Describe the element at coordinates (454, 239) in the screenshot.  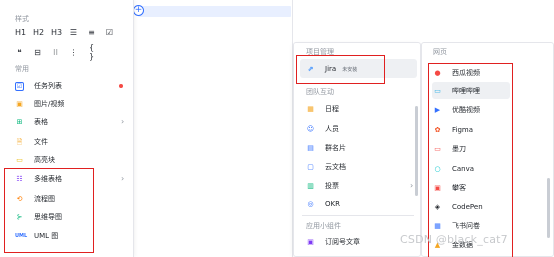
I see `watermark-text: CSDN @black_cat7` at that location.